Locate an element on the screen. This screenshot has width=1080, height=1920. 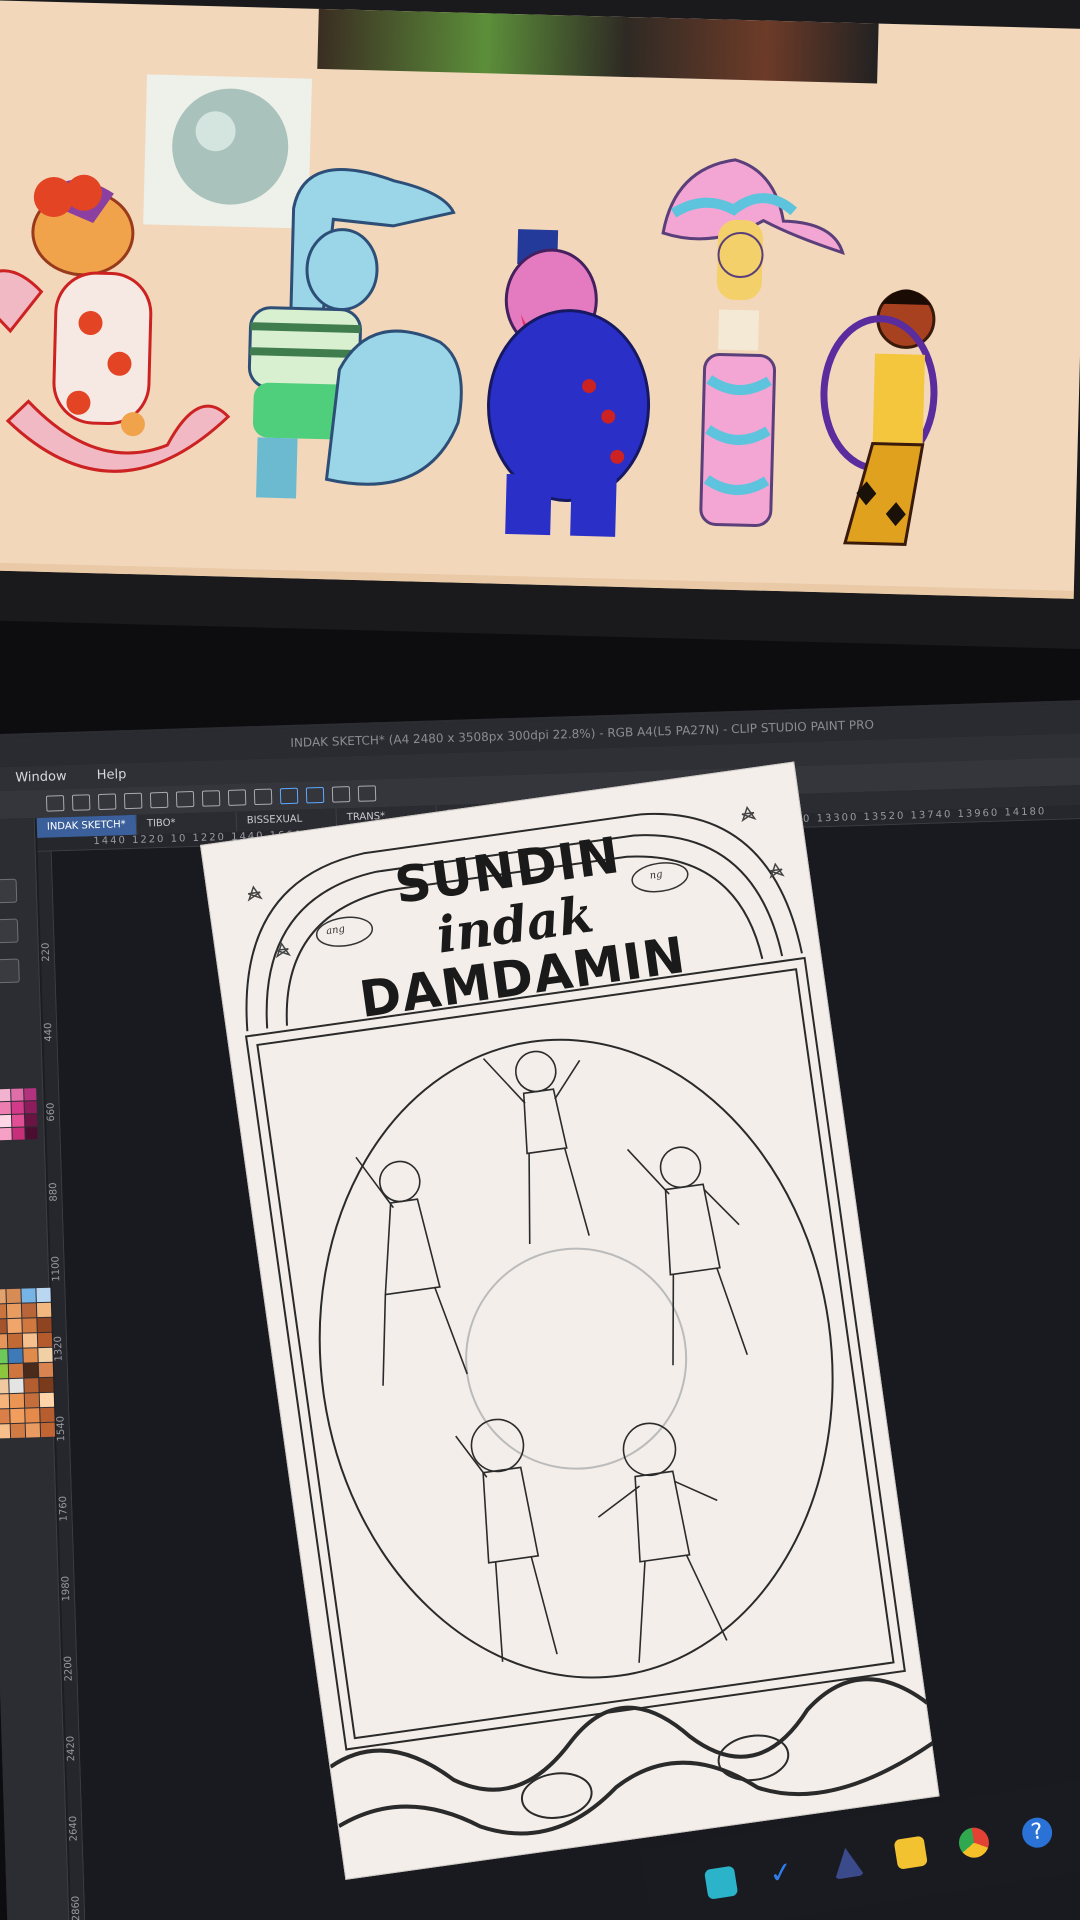
character-hula-dancer is located at coordinates (879, 417).